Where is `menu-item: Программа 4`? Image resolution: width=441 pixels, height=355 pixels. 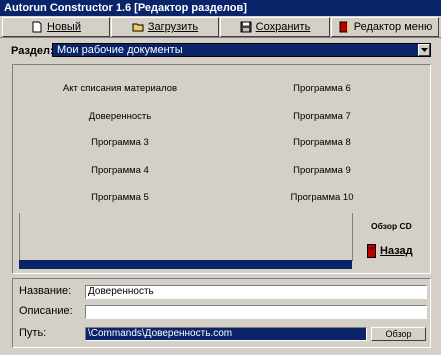 menu-item: Программа 4 is located at coordinates (120, 170).